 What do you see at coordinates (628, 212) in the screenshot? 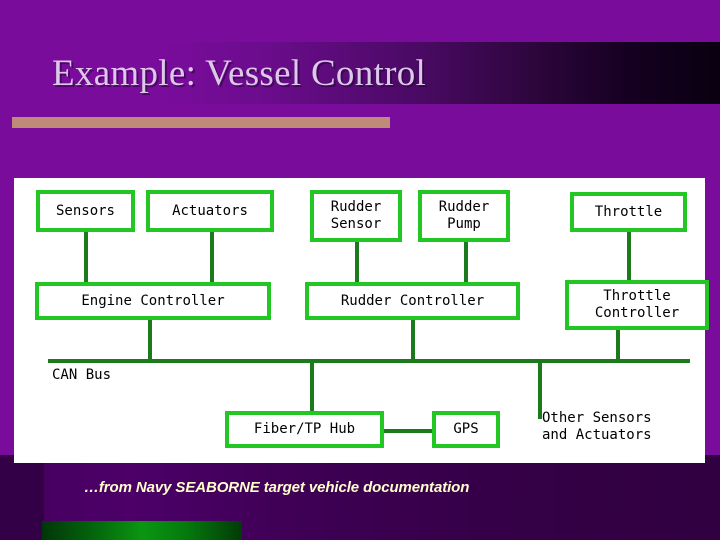
I see `node-throttle: Throttle` at bounding box center [628, 212].